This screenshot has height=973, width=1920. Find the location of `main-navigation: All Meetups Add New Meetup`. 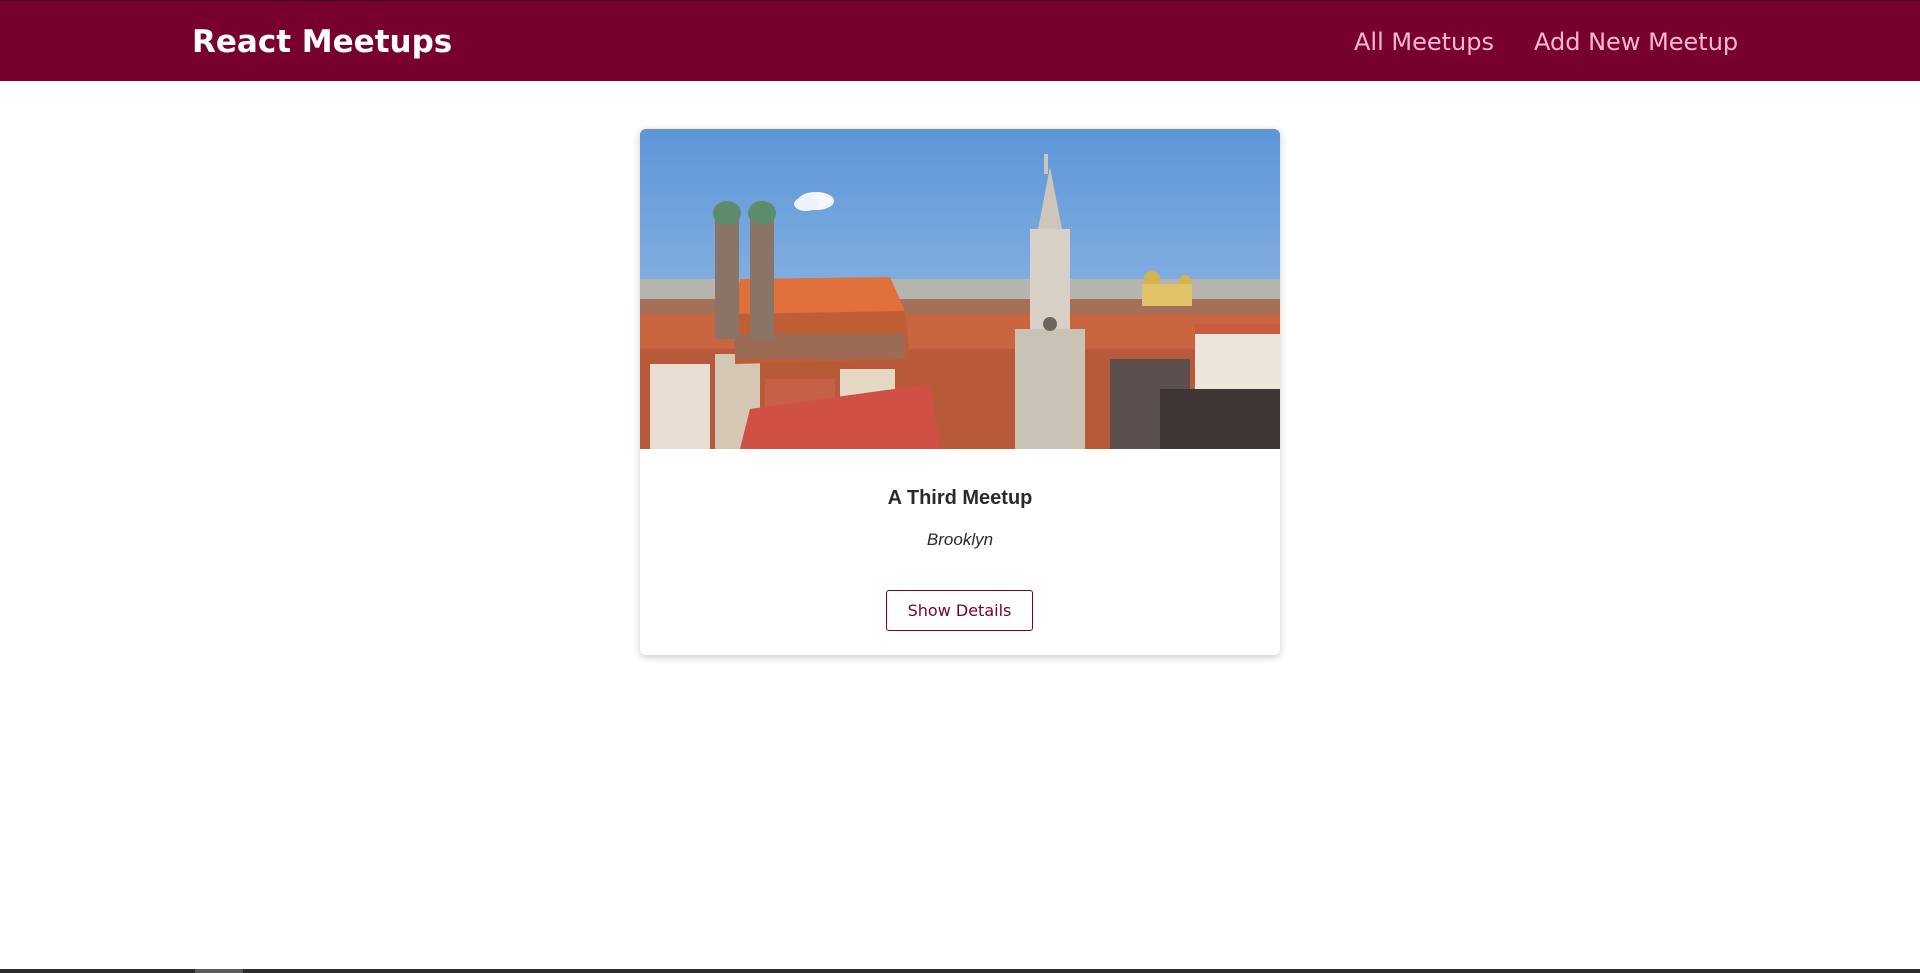

main-navigation: All Meetups Add New Meetup is located at coordinates (960, 41).